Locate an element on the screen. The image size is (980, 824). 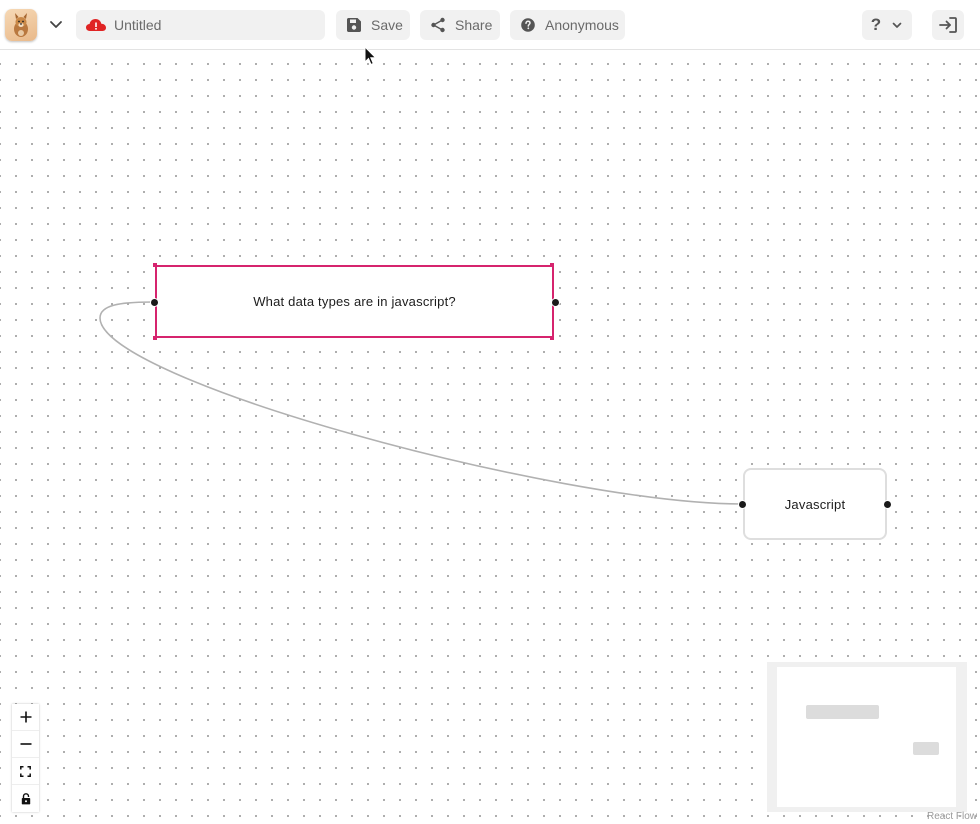
account-menu-toggle is located at coordinates (56, 24).